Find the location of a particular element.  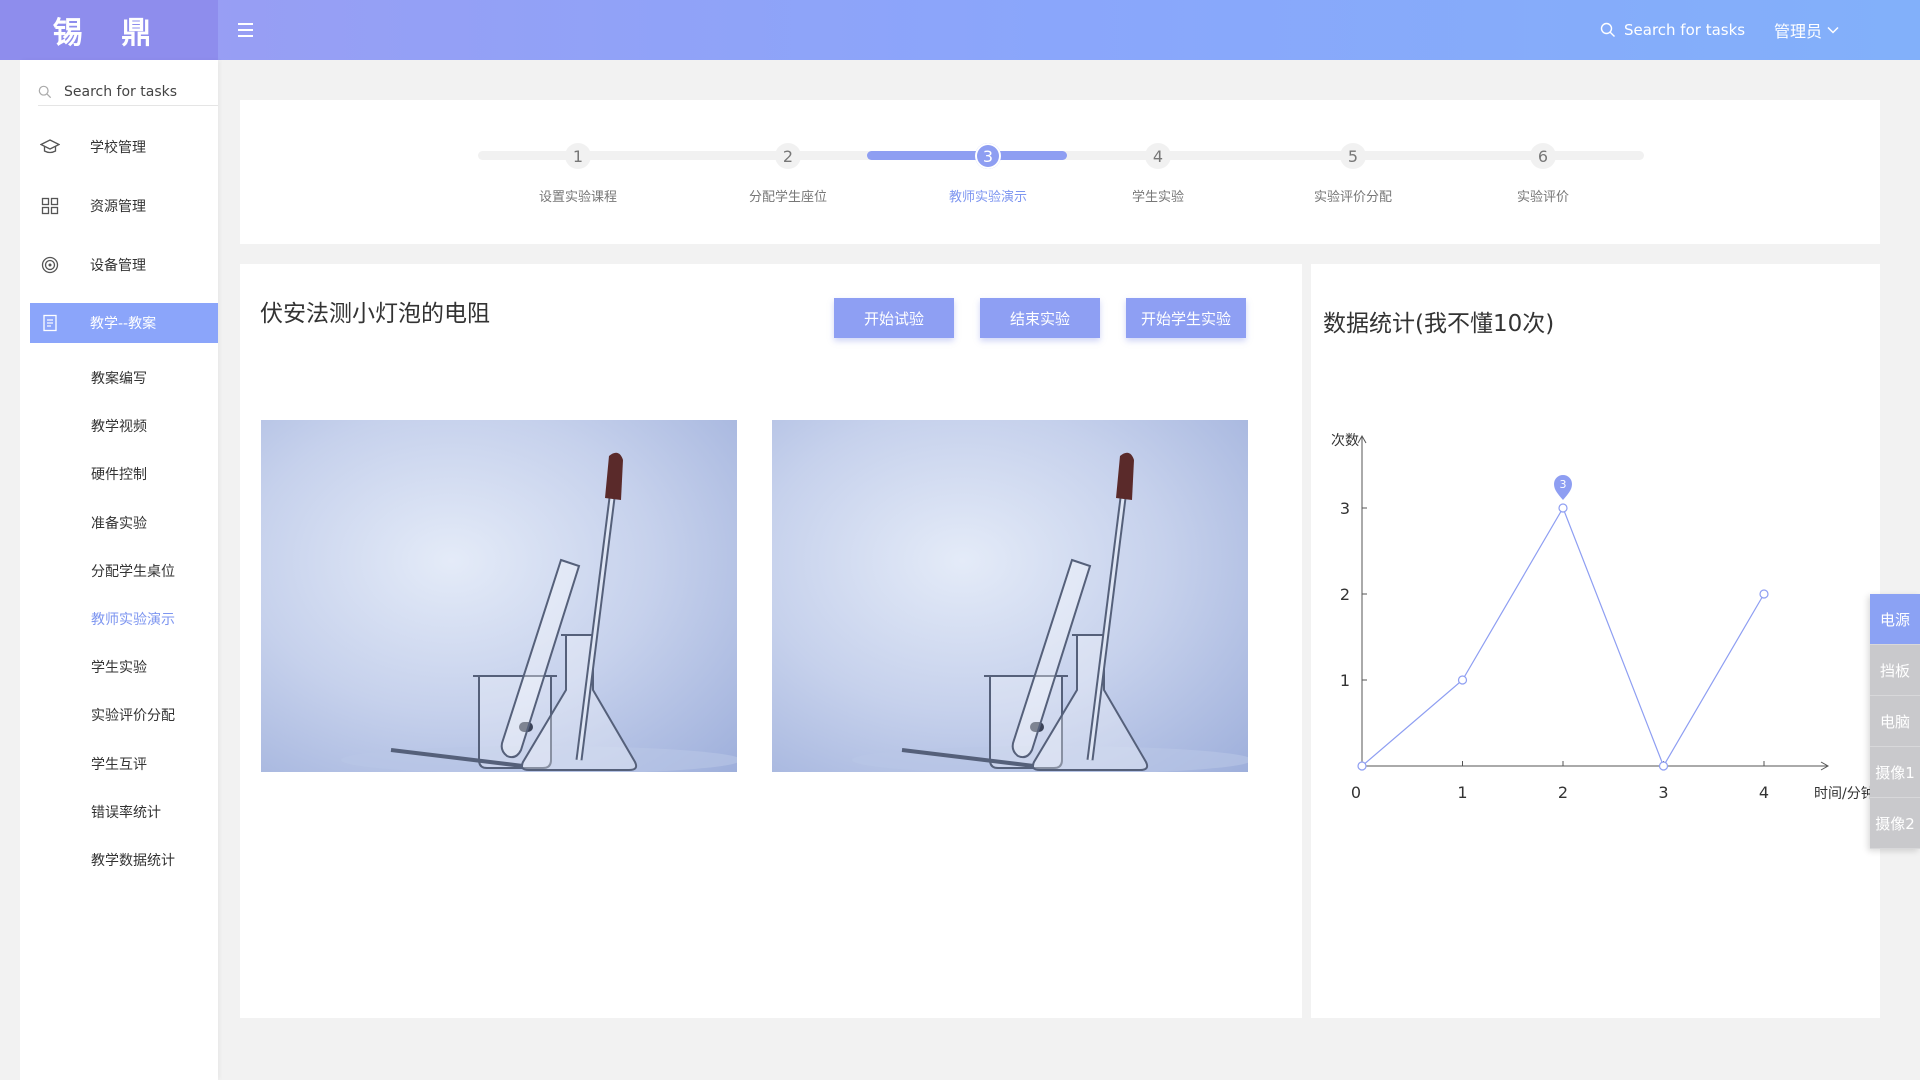

x-axis-label: 时间/分钟 is located at coordinates (1844, 793).